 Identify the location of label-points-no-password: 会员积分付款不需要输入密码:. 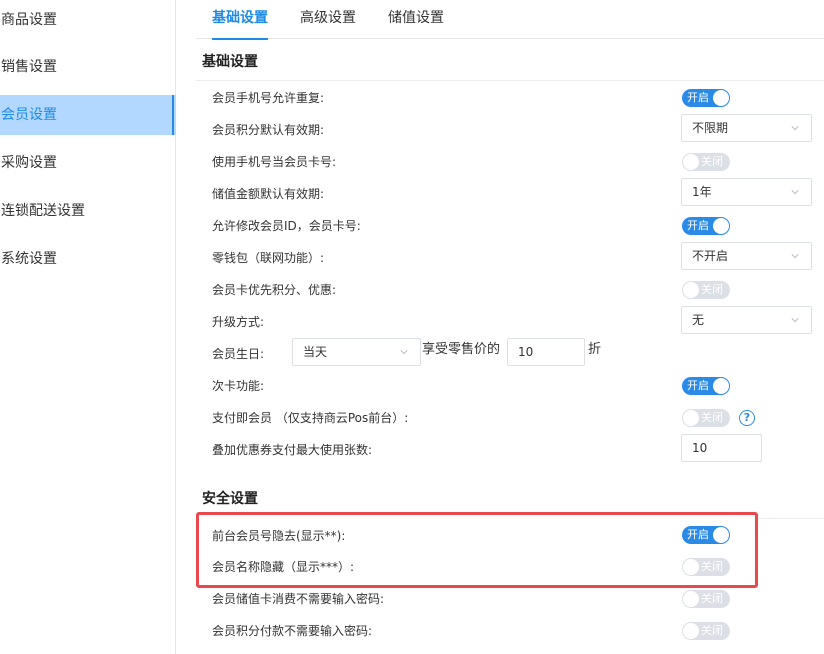
(292, 631).